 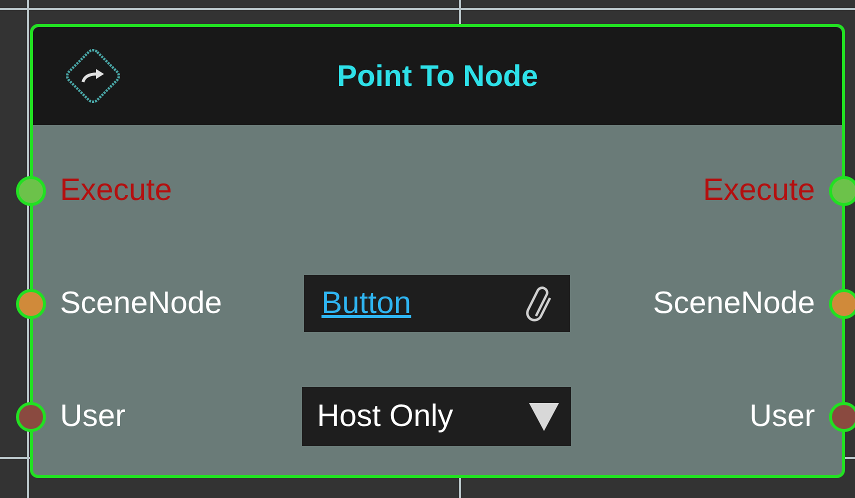 What do you see at coordinates (437, 303) in the screenshot?
I see `node-link-field: Button` at bounding box center [437, 303].